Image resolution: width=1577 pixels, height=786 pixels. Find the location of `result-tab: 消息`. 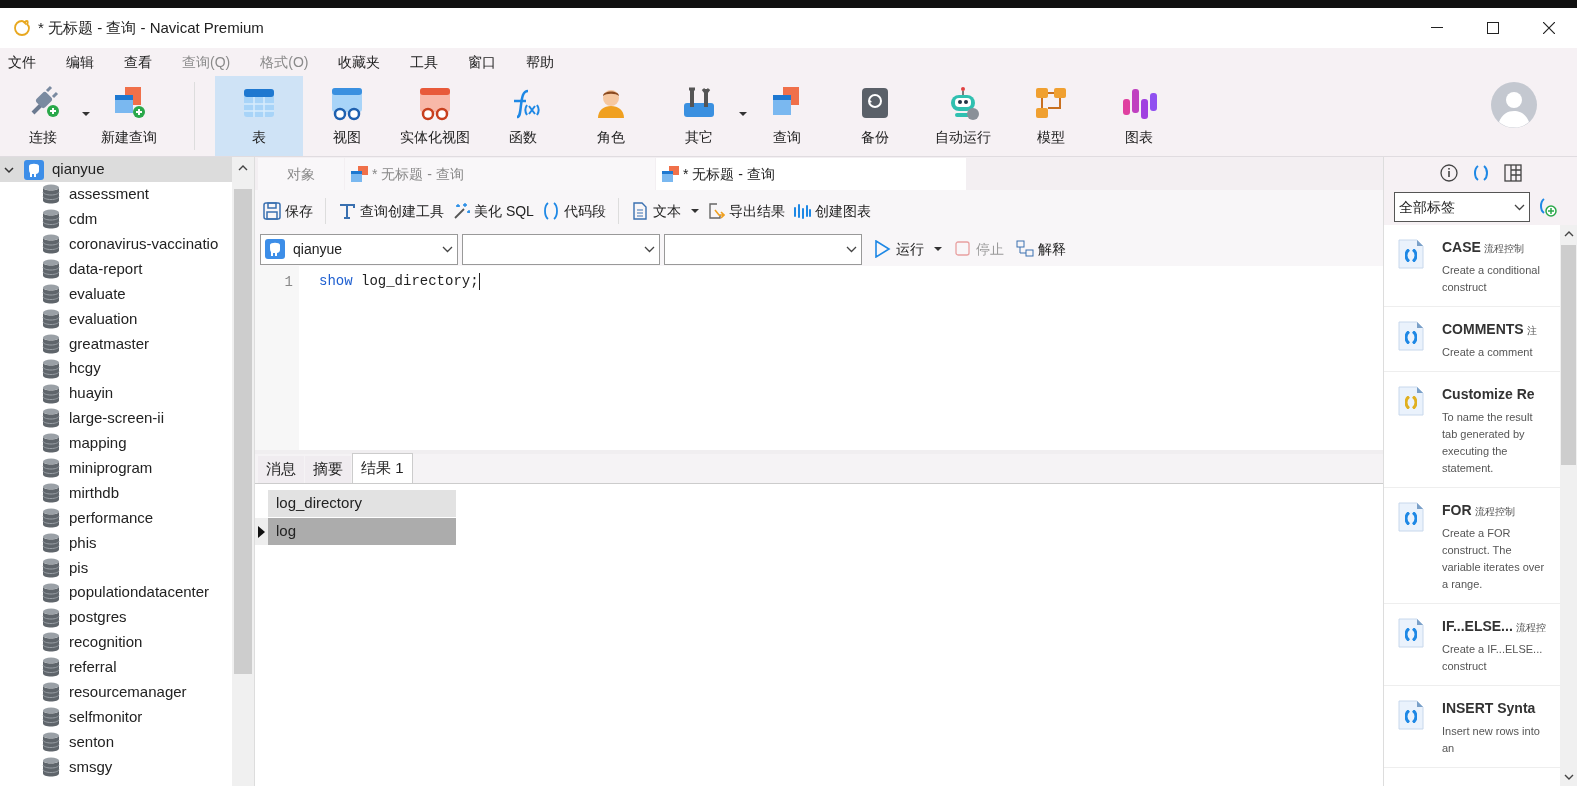

result-tab: 消息 is located at coordinates (281, 469).